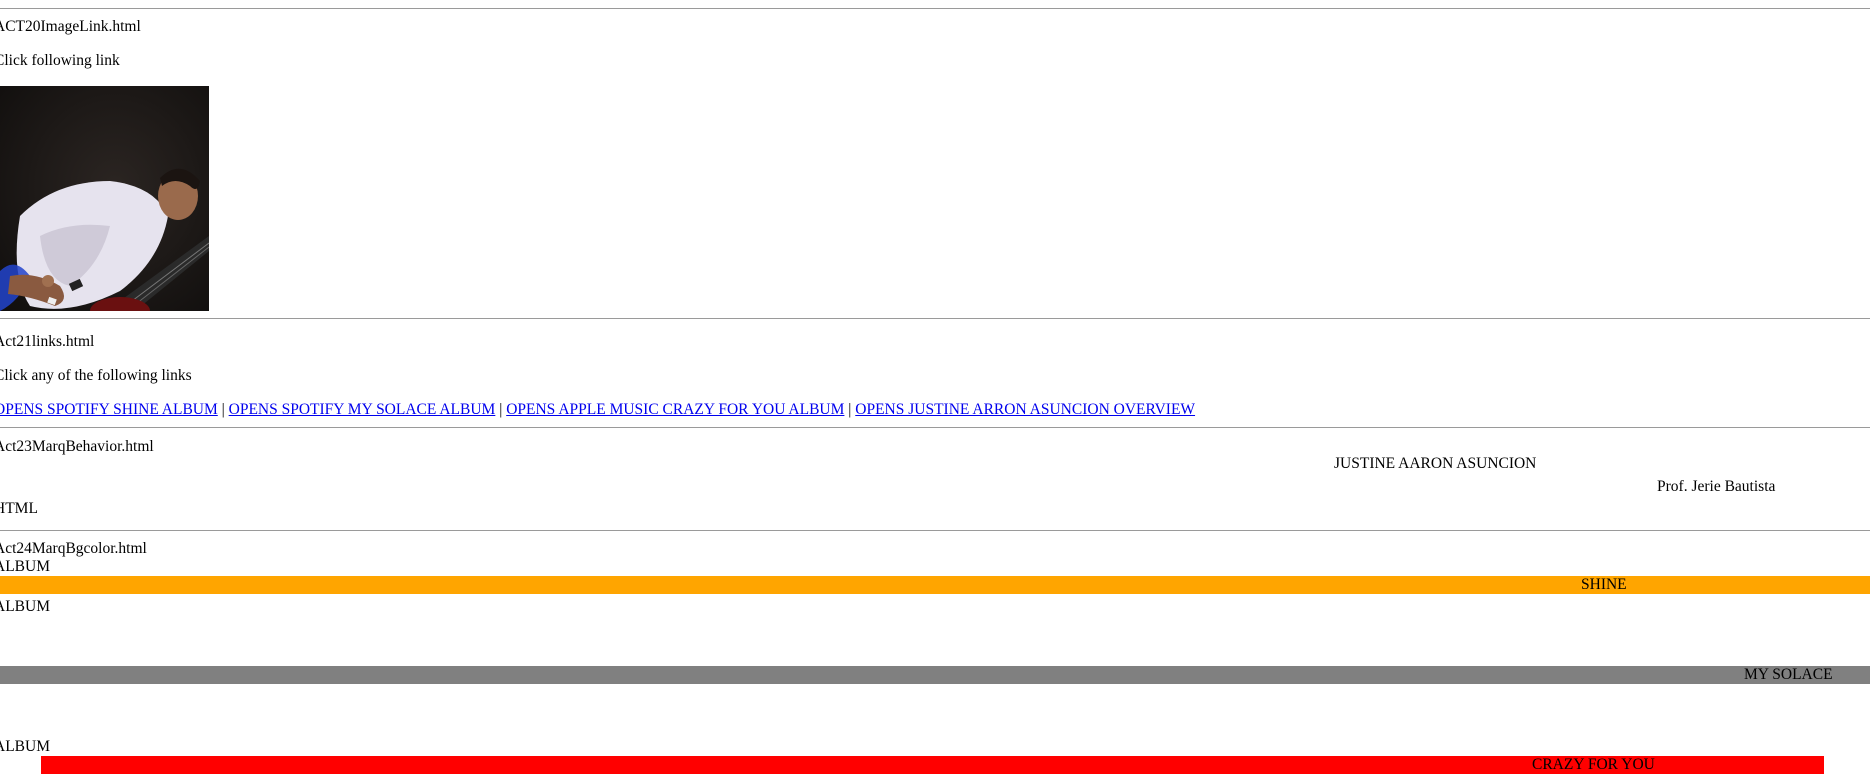 This screenshot has width=1870, height=776. I want to click on marquee-subject: HTML, so click(19, 508).